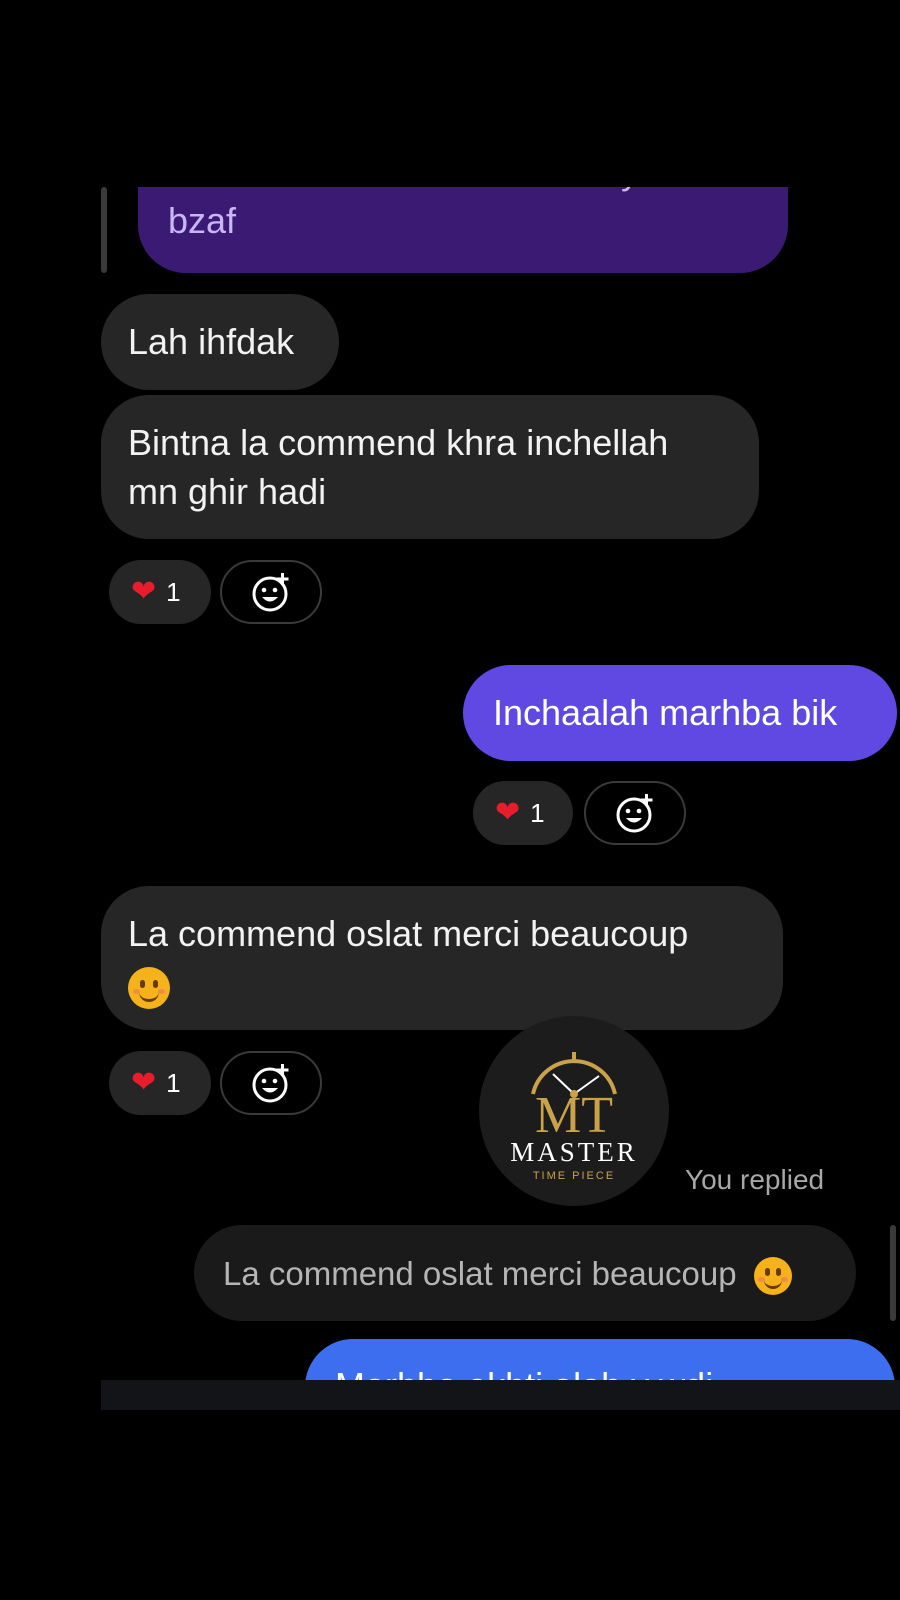  What do you see at coordinates (600, 1359) in the screenshot?
I see `outgoing-message-bubble: Marhba okhti alah y wdi` at bounding box center [600, 1359].